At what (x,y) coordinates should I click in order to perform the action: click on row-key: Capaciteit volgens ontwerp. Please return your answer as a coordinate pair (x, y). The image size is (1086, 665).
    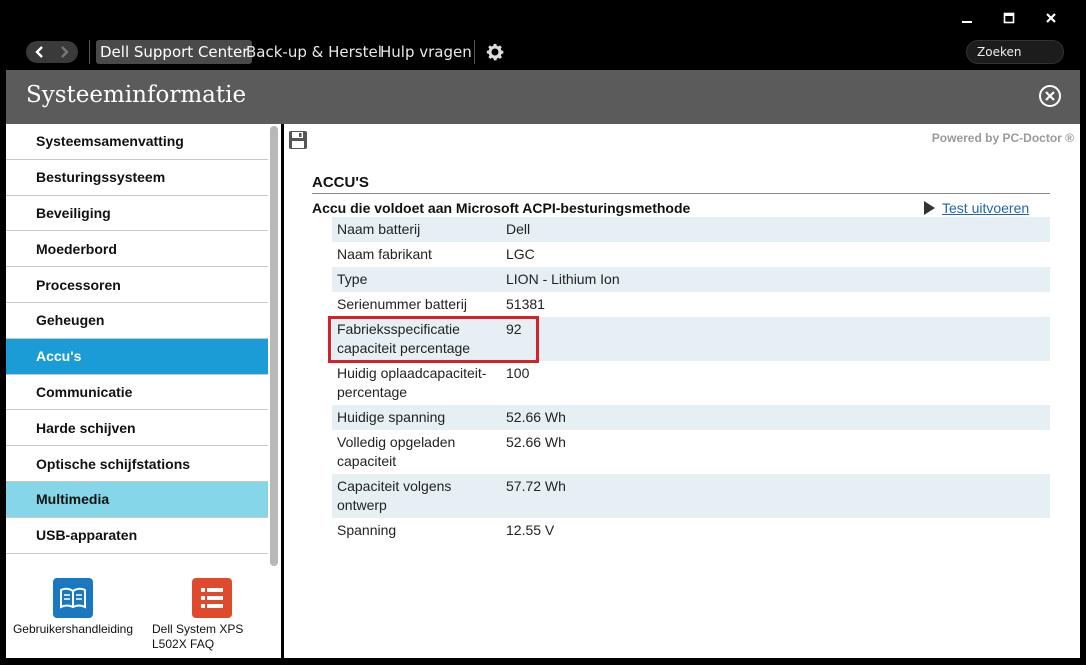
    Looking at the image, I should click on (394, 495).